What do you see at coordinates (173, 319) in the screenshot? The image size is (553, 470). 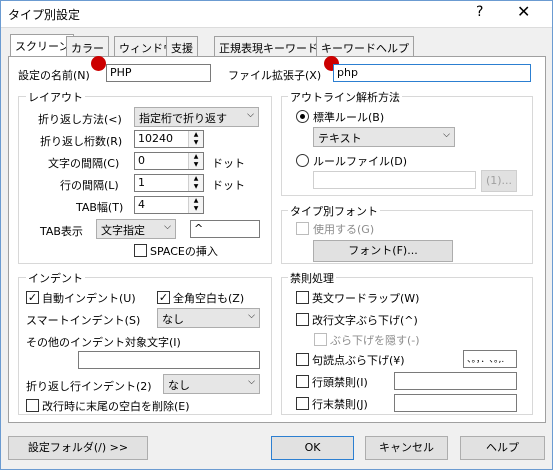 I see `smart-indent-value: なし` at bounding box center [173, 319].